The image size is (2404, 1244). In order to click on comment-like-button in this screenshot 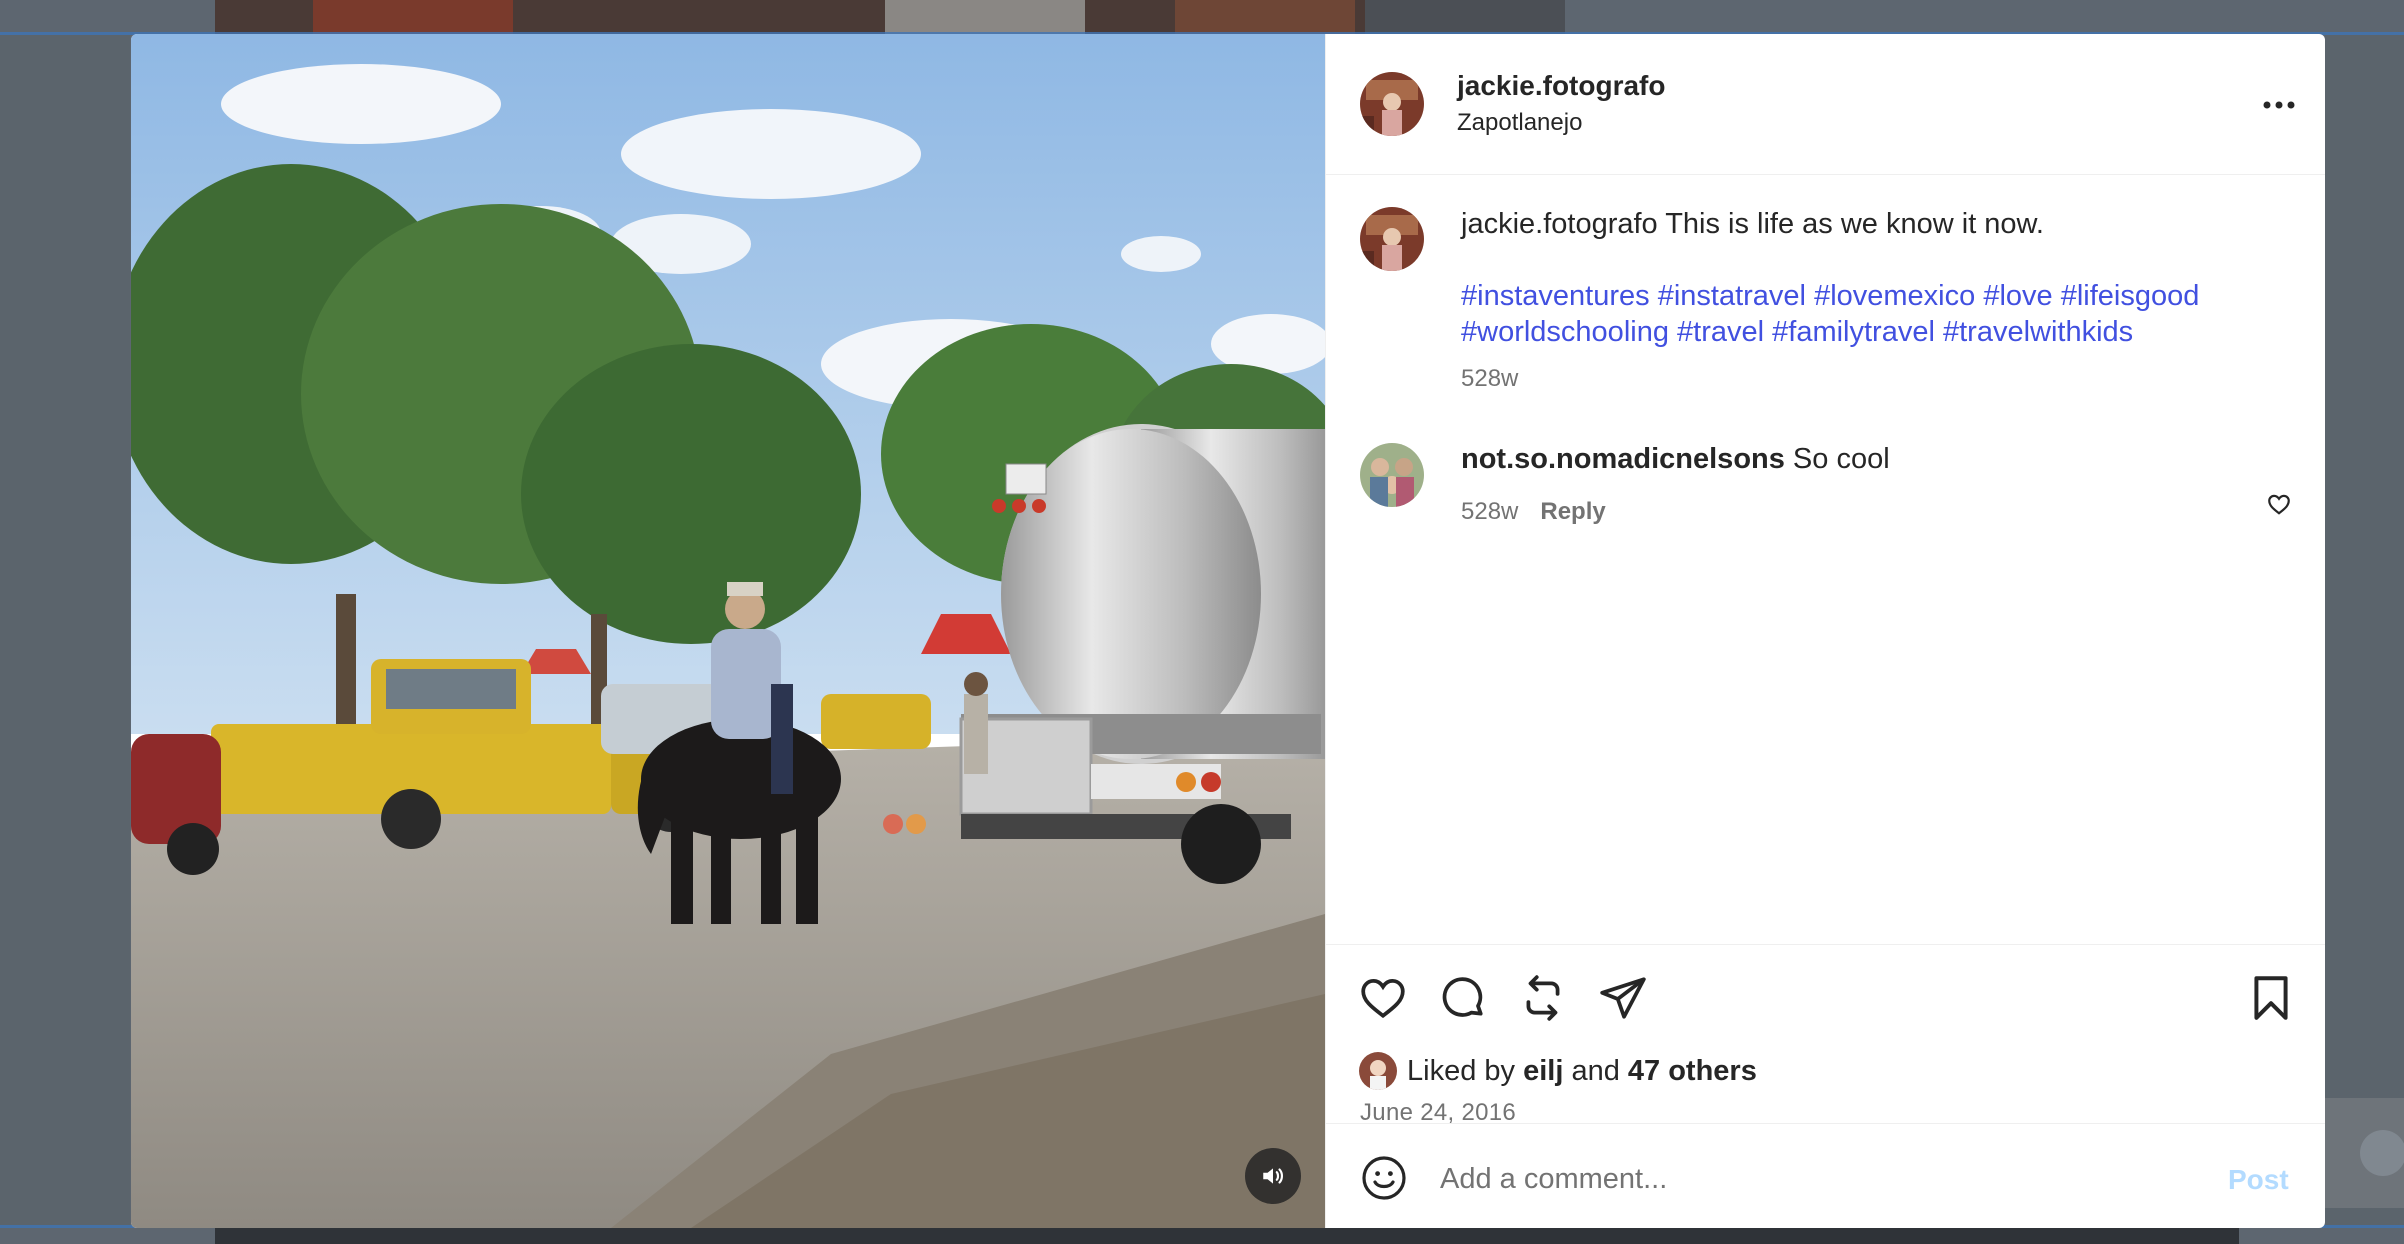, I will do `click(2279, 504)`.